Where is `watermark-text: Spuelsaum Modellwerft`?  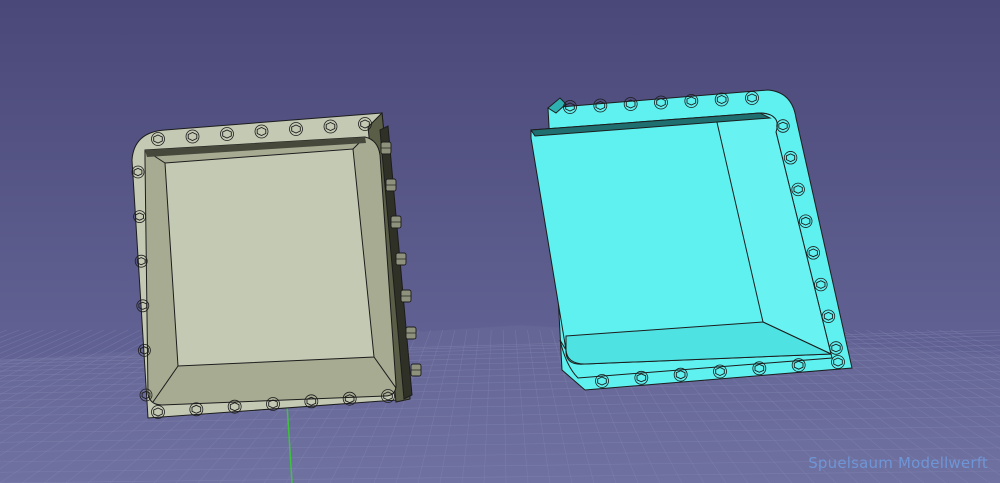
watermark-text: Spuelsaum Modellwerft is located at coordinates (898, 463).